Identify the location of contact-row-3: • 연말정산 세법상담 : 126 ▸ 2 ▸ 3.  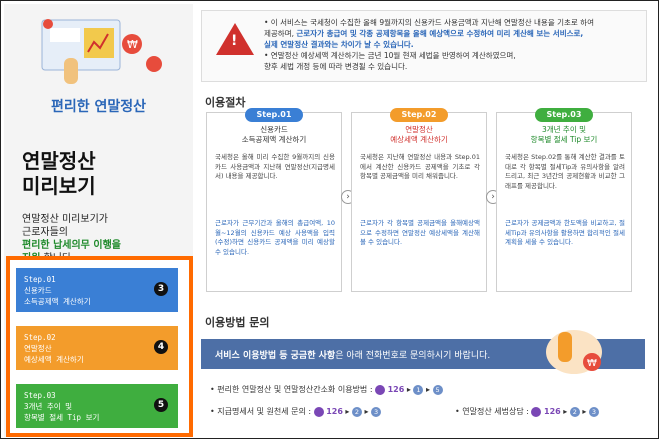
(527, 411).